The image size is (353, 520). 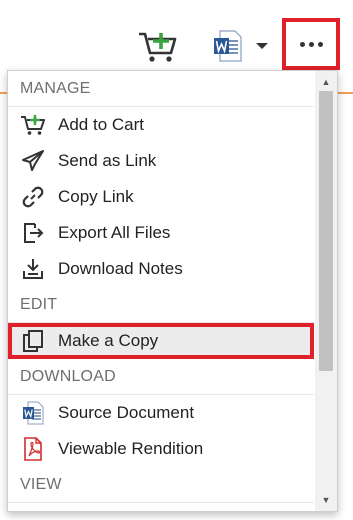 I want to click on menu-item-export-all-files: Export All Files, so click(x=161, y=233).